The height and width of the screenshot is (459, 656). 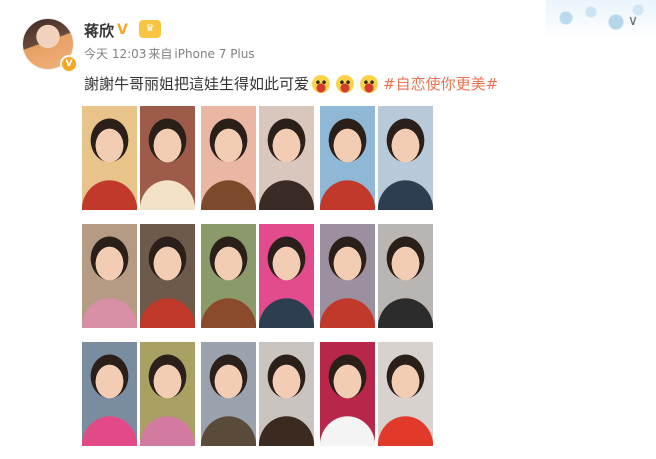 What do you see at coordinates (150, 29) in the screenshot?
I see `vip-crown-icon: ♛` at bounding box center [150, 29].